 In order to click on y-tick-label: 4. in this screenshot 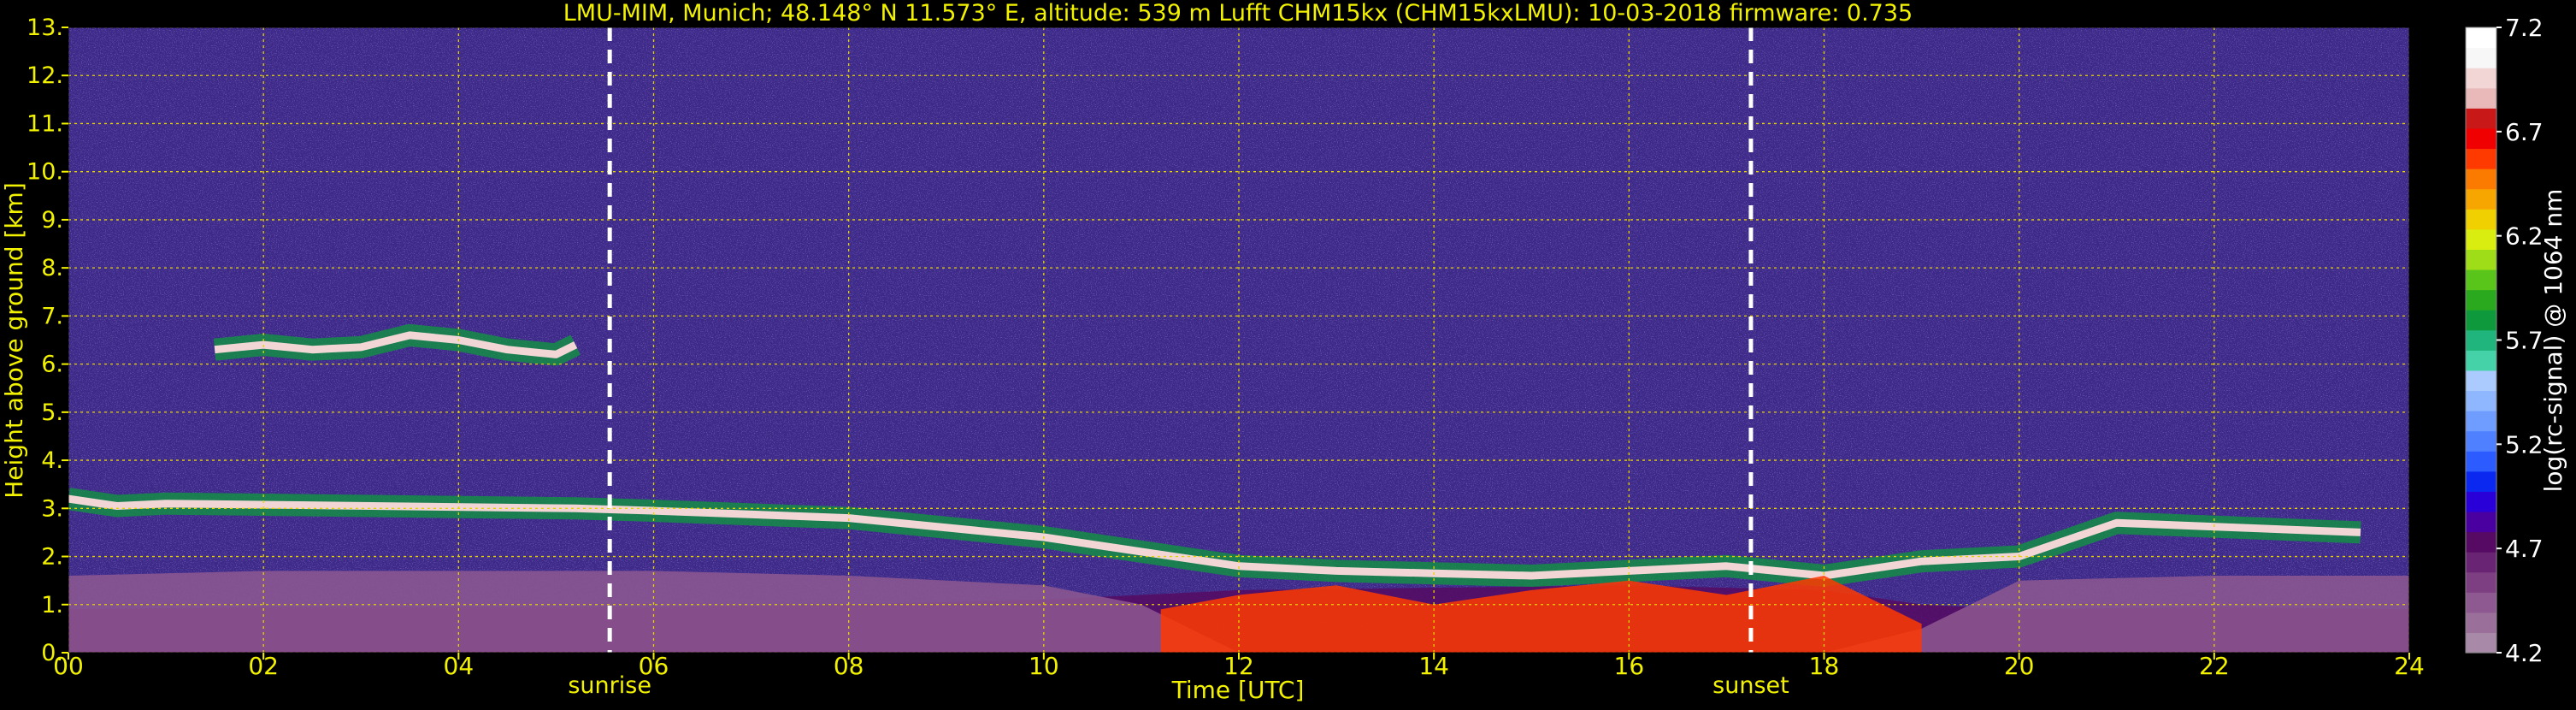, I will do `click(52, 460)`.